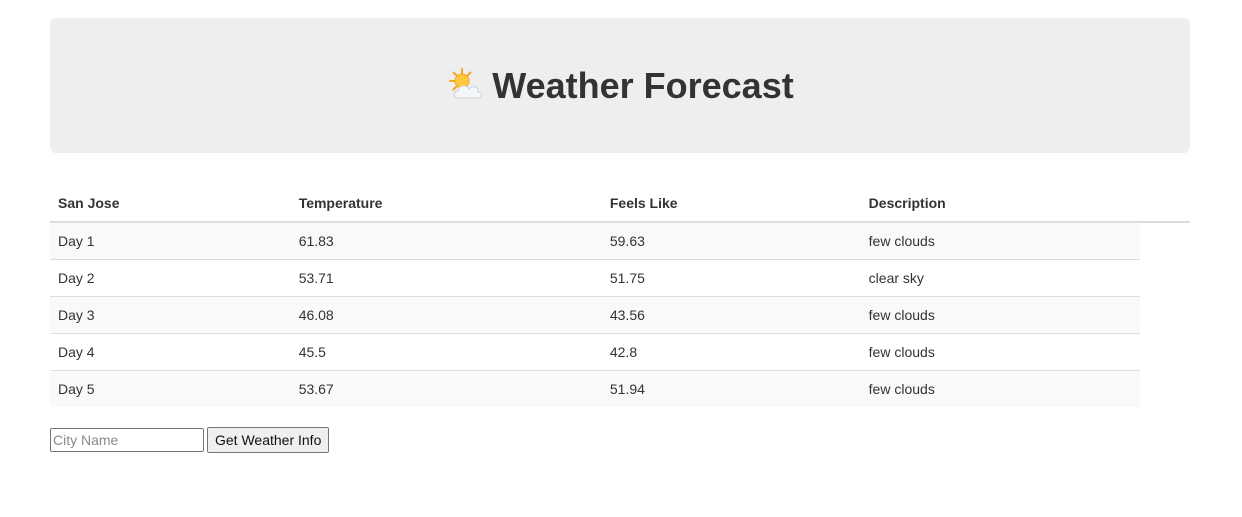 The height and width of the screenshot is (517, 1242). Describe the element at coordinates (170, 352) in the screenshot. I see `day-cell: Day 4` at that location.